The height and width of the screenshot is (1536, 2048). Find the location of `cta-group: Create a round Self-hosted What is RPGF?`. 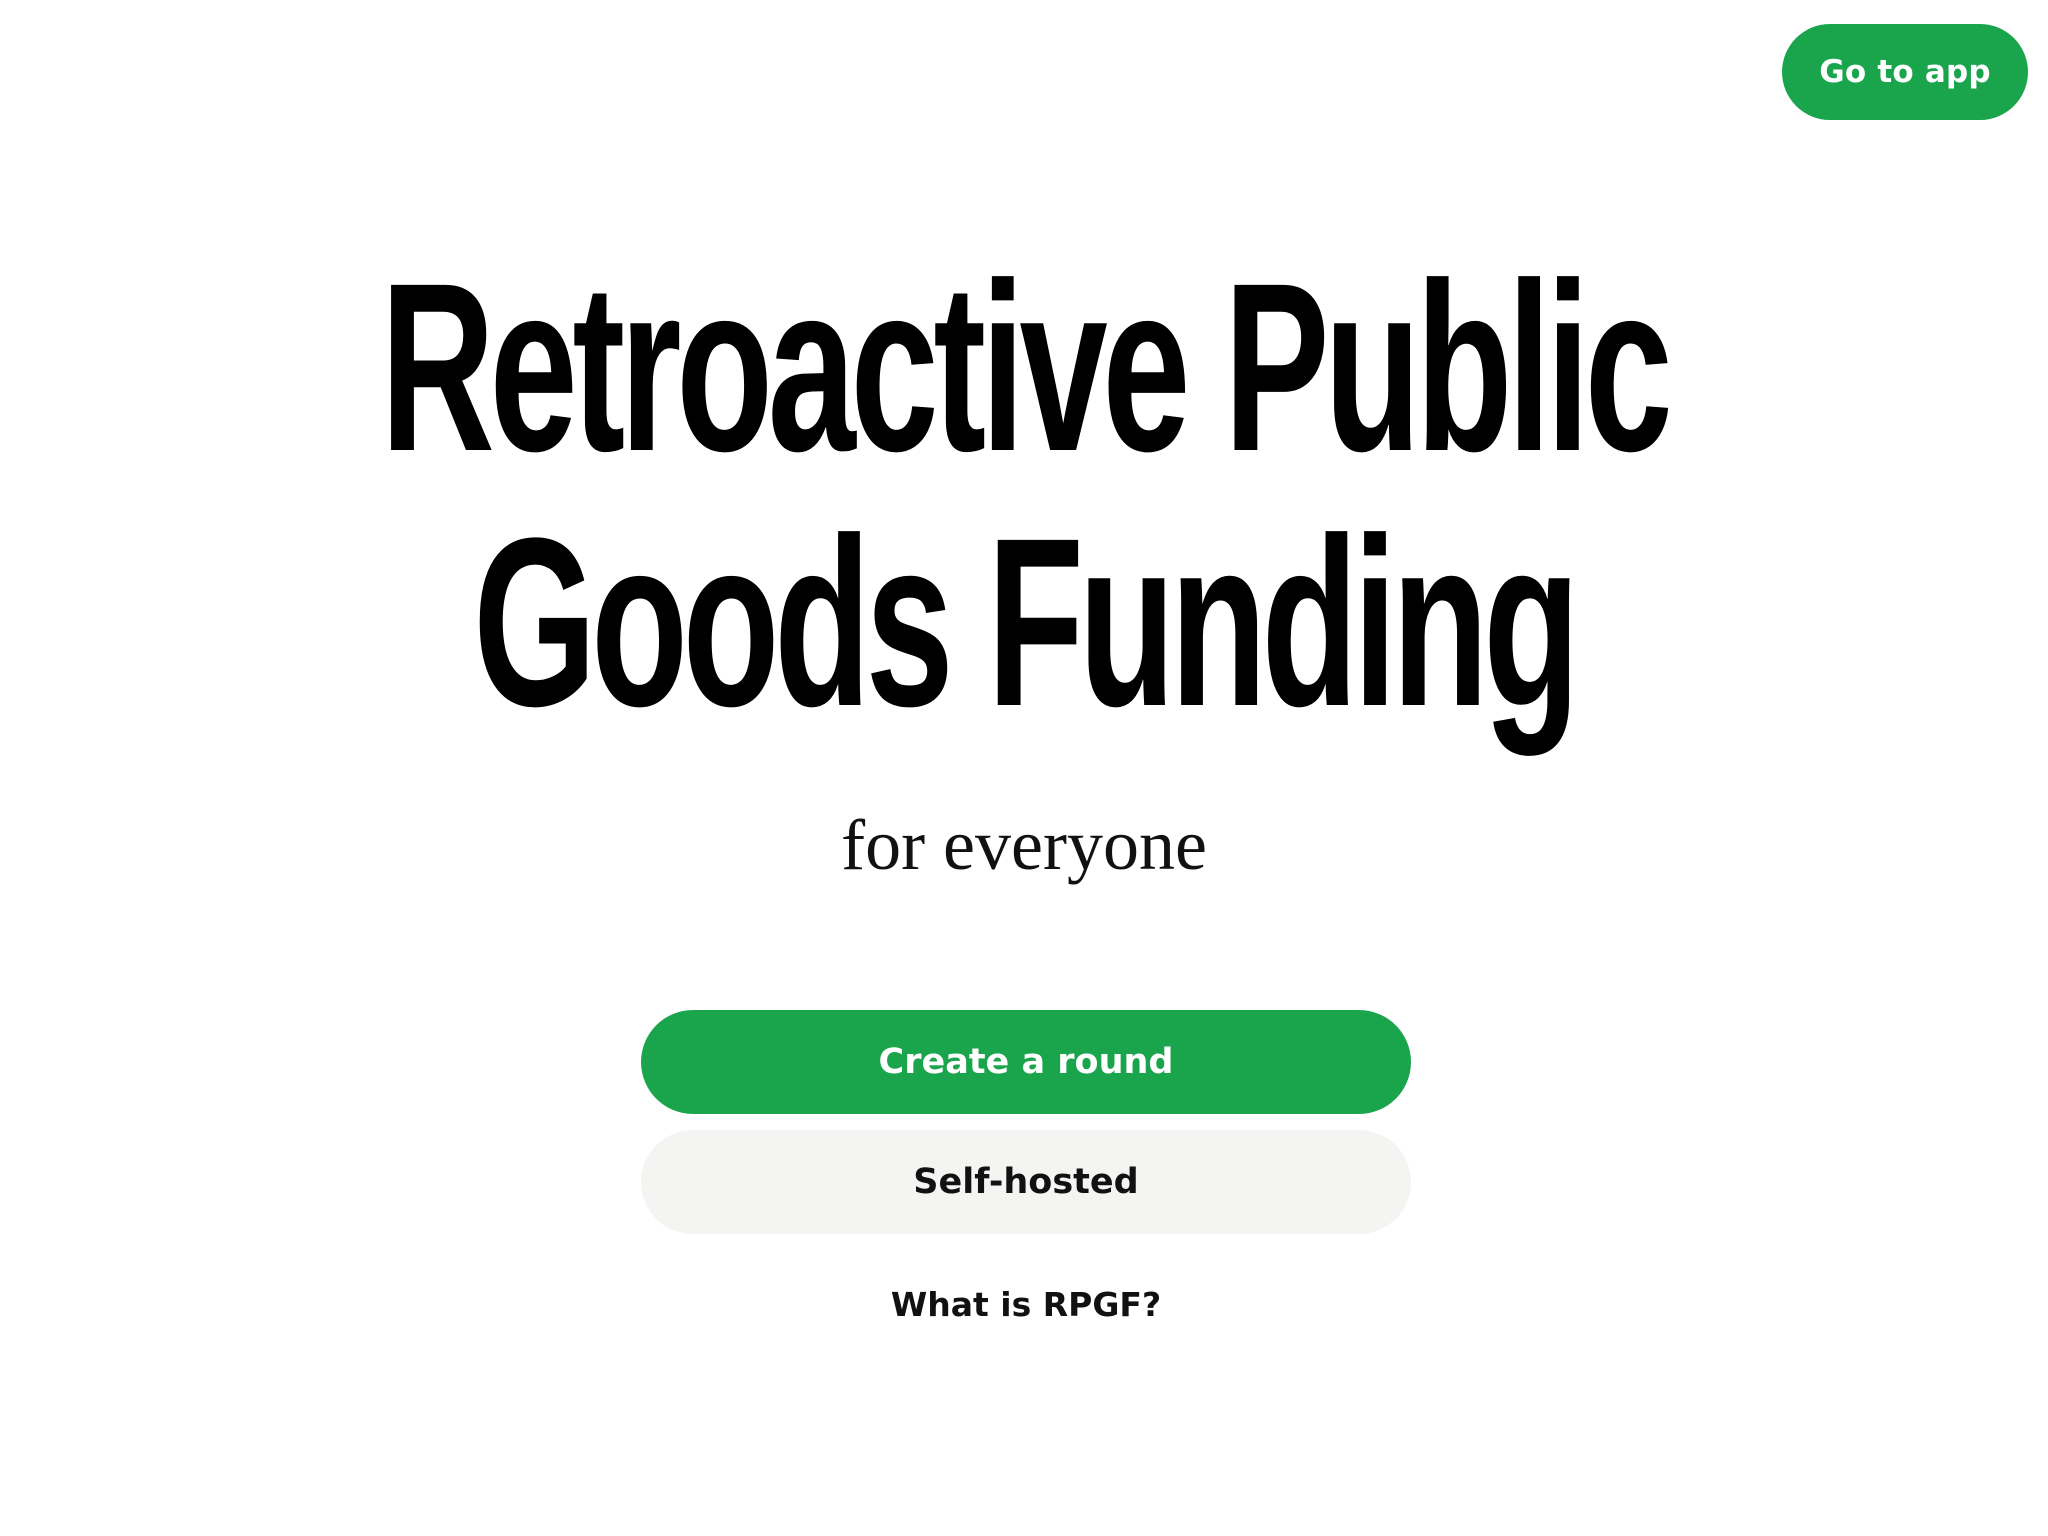

cta-group: Create a round Self-hosted What is RPGF? is located at coordinates (1026, 1172).